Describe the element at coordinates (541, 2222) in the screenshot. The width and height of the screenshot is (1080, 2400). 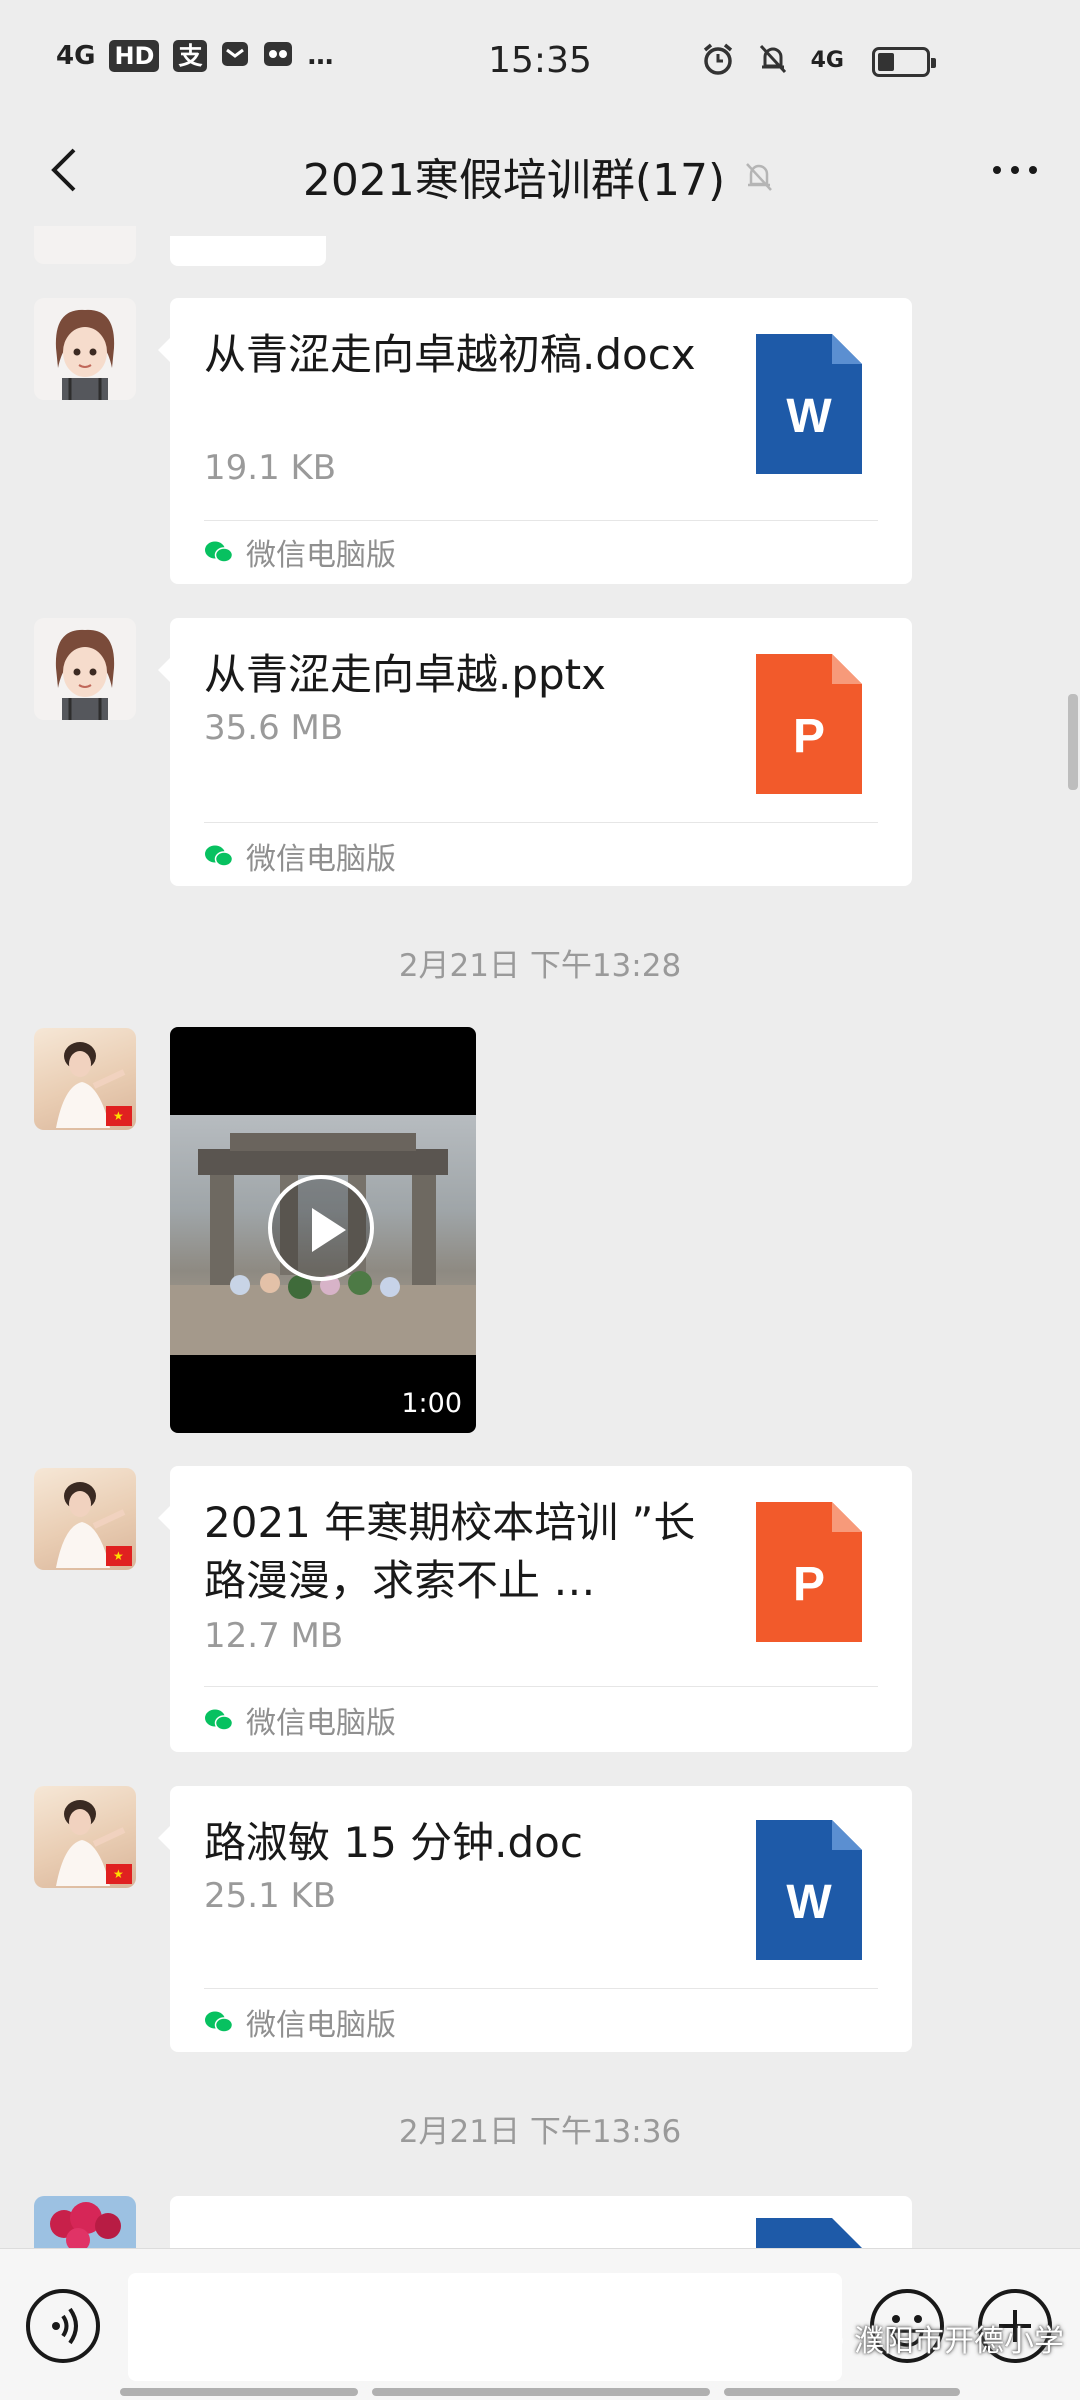
I see `next-message-bubble` at that location.